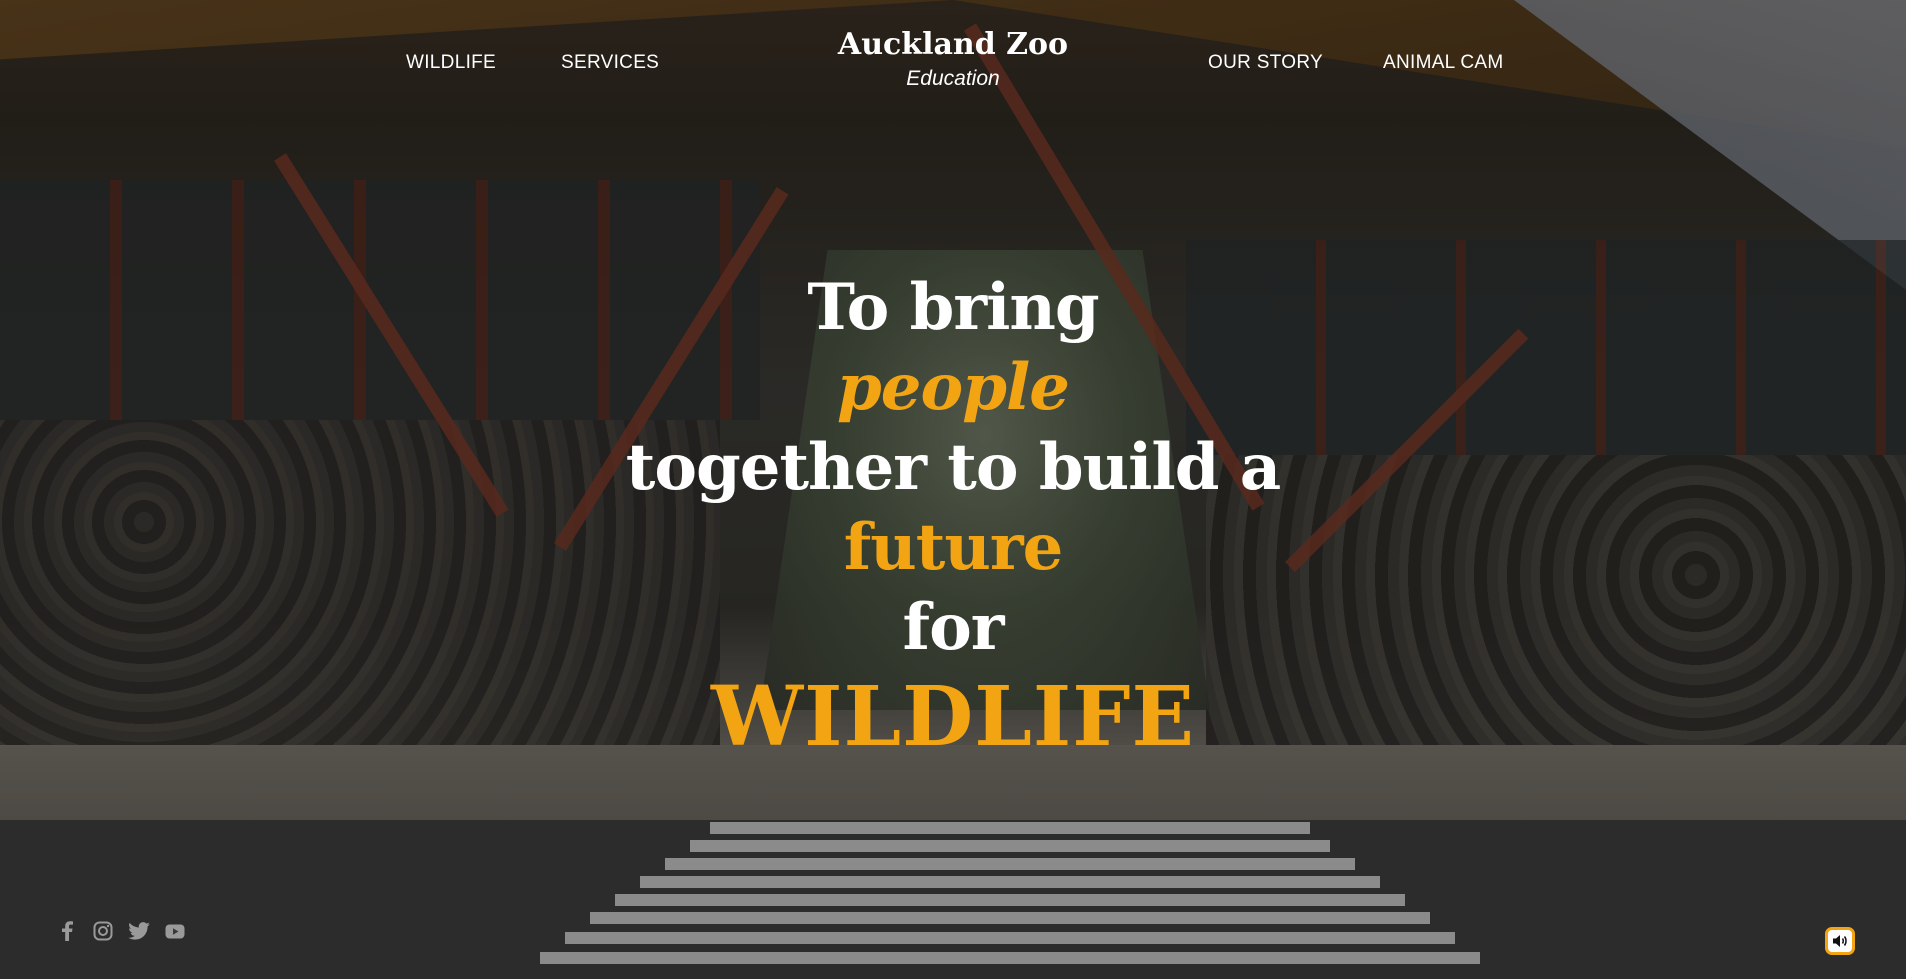 This screenshot has width=1906, height=979. I want to click on nav-link-wildlife: WILDLIFE, so click(451, 63).